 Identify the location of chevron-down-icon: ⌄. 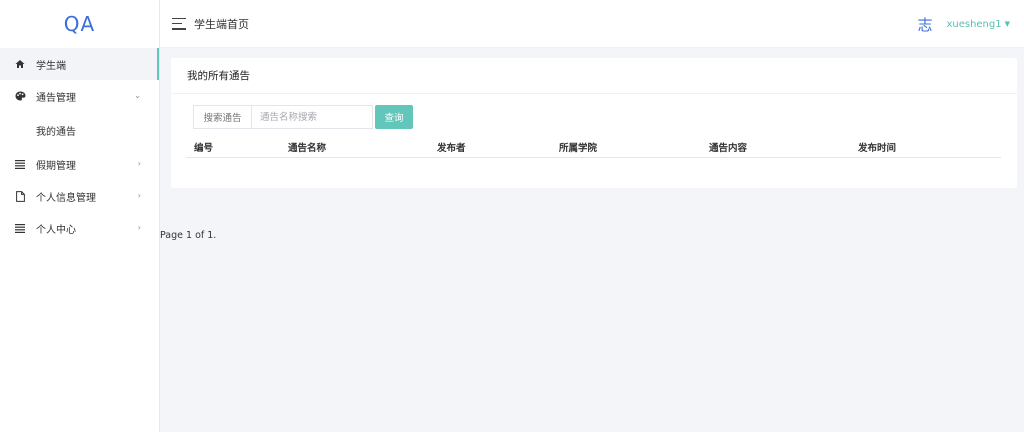
(137, 95).